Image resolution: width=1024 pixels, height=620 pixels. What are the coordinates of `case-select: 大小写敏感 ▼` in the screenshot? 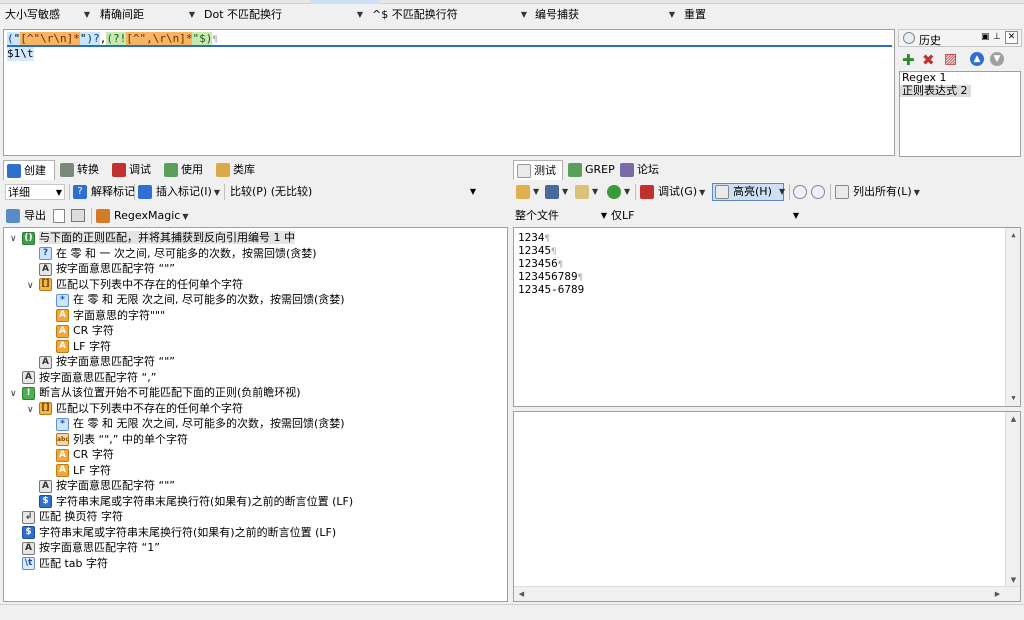 It's located at (47, 15).